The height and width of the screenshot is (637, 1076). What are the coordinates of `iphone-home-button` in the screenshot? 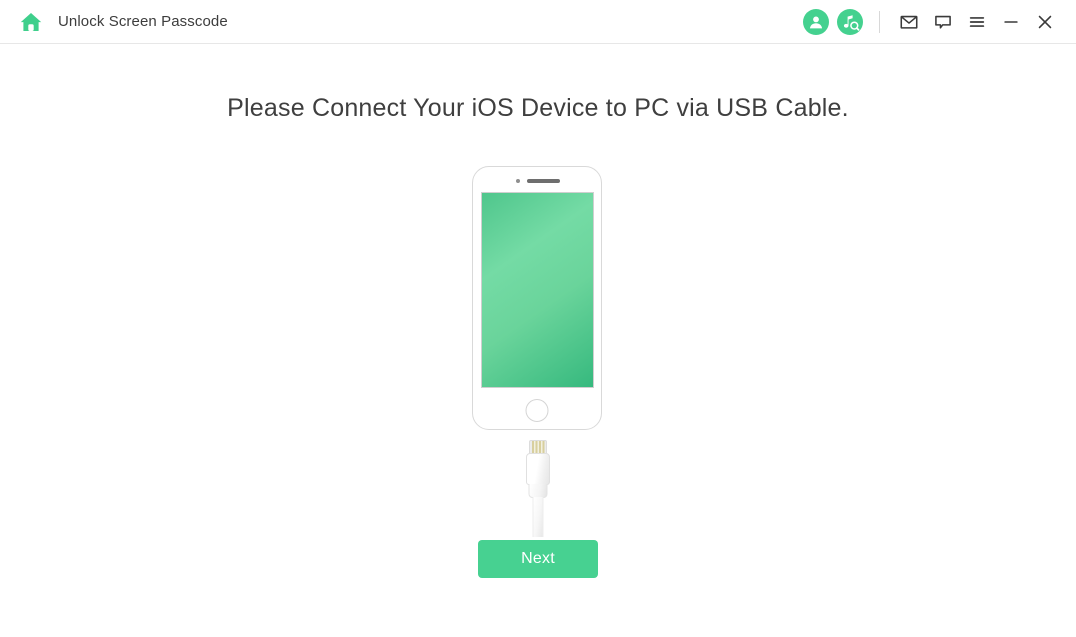 It's located at (537, 410).